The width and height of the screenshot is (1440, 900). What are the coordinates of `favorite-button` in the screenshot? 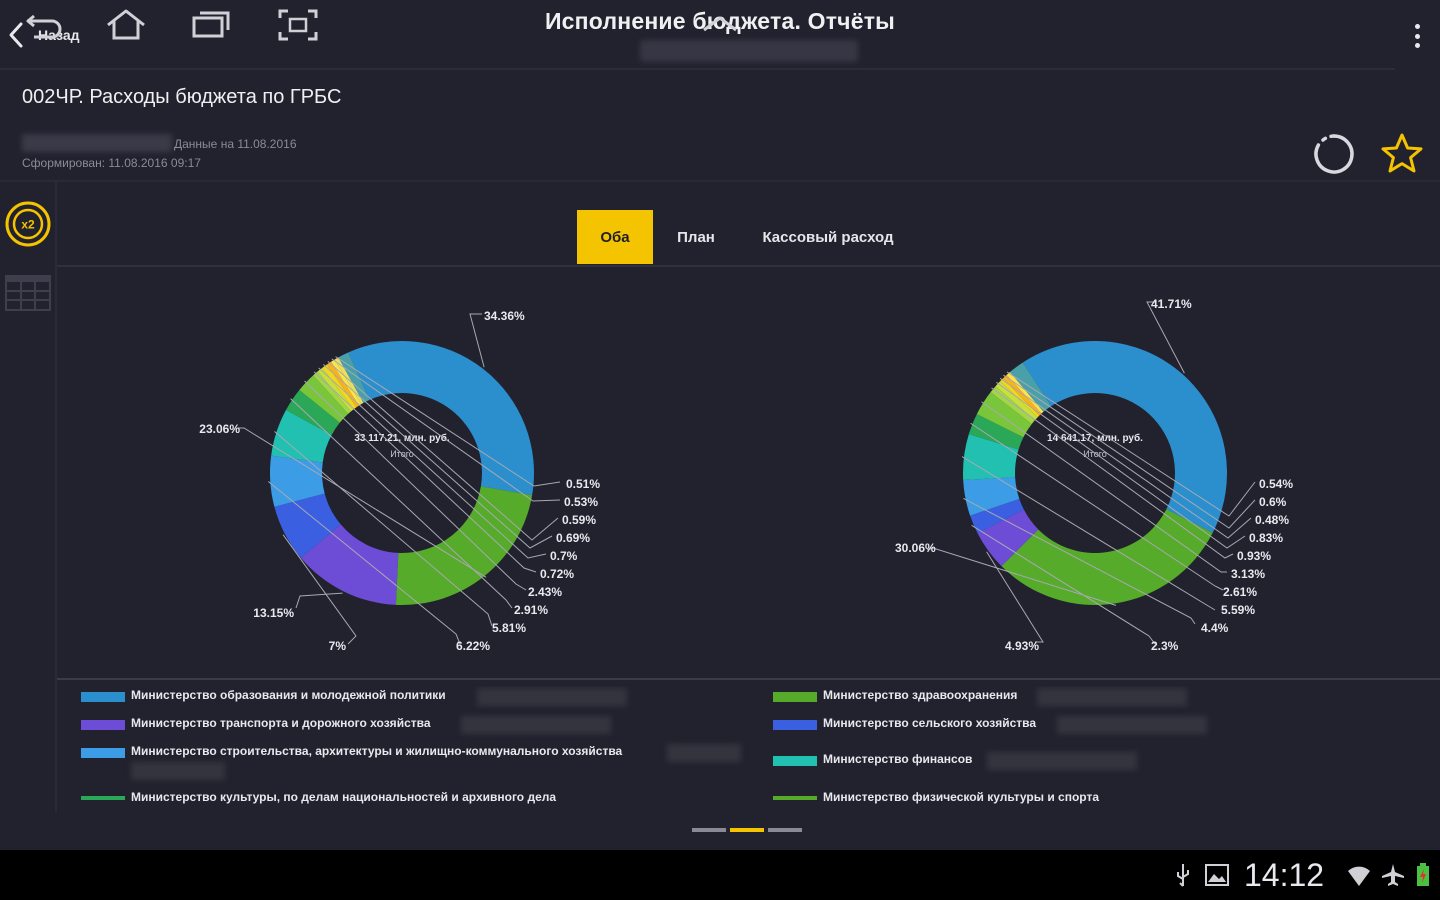 It's located at (1402, 154).